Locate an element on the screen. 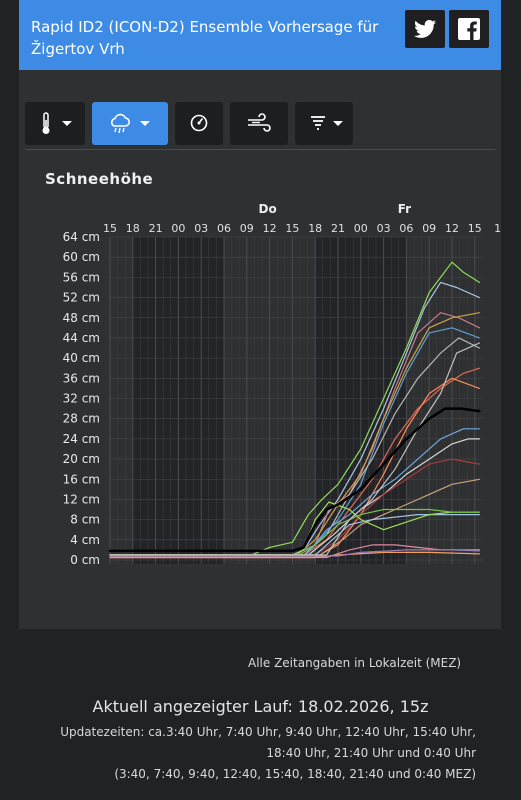 The height and width of the screenshot is (800, 521). y-tick-label: 20 cm is located at coordinates (81, 459).